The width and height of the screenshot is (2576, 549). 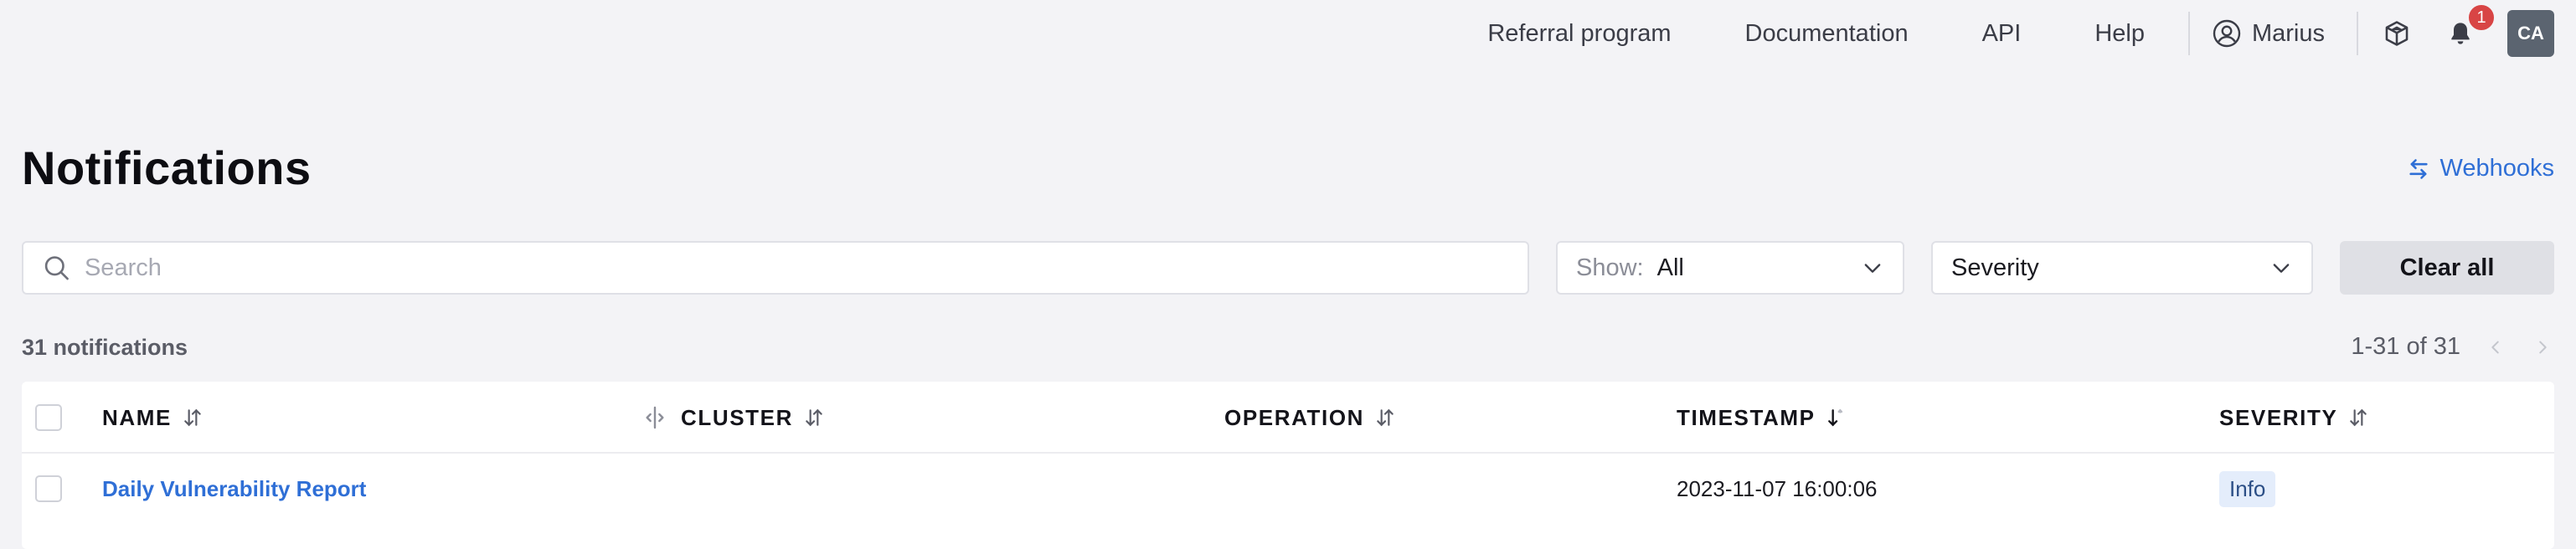 I want to click on severity-cell: Info, so click(x=2247, y=488).